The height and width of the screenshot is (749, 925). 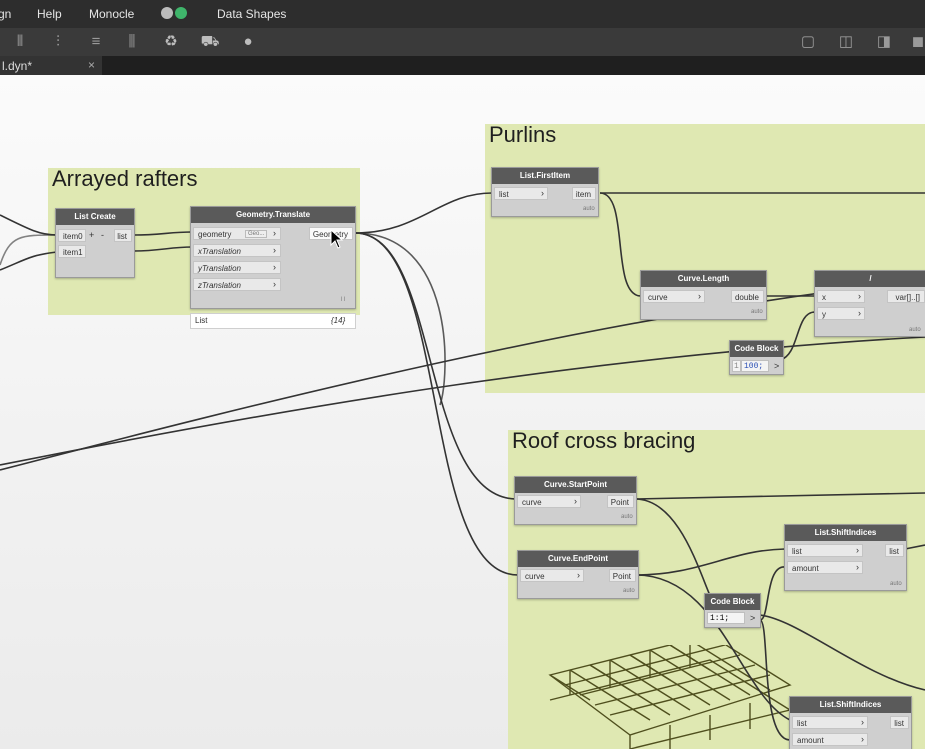 What do you see at coordinates (703, 279) in the screenshot?
I see `node-title: Curve.Length` at bounding box center [703, 279].